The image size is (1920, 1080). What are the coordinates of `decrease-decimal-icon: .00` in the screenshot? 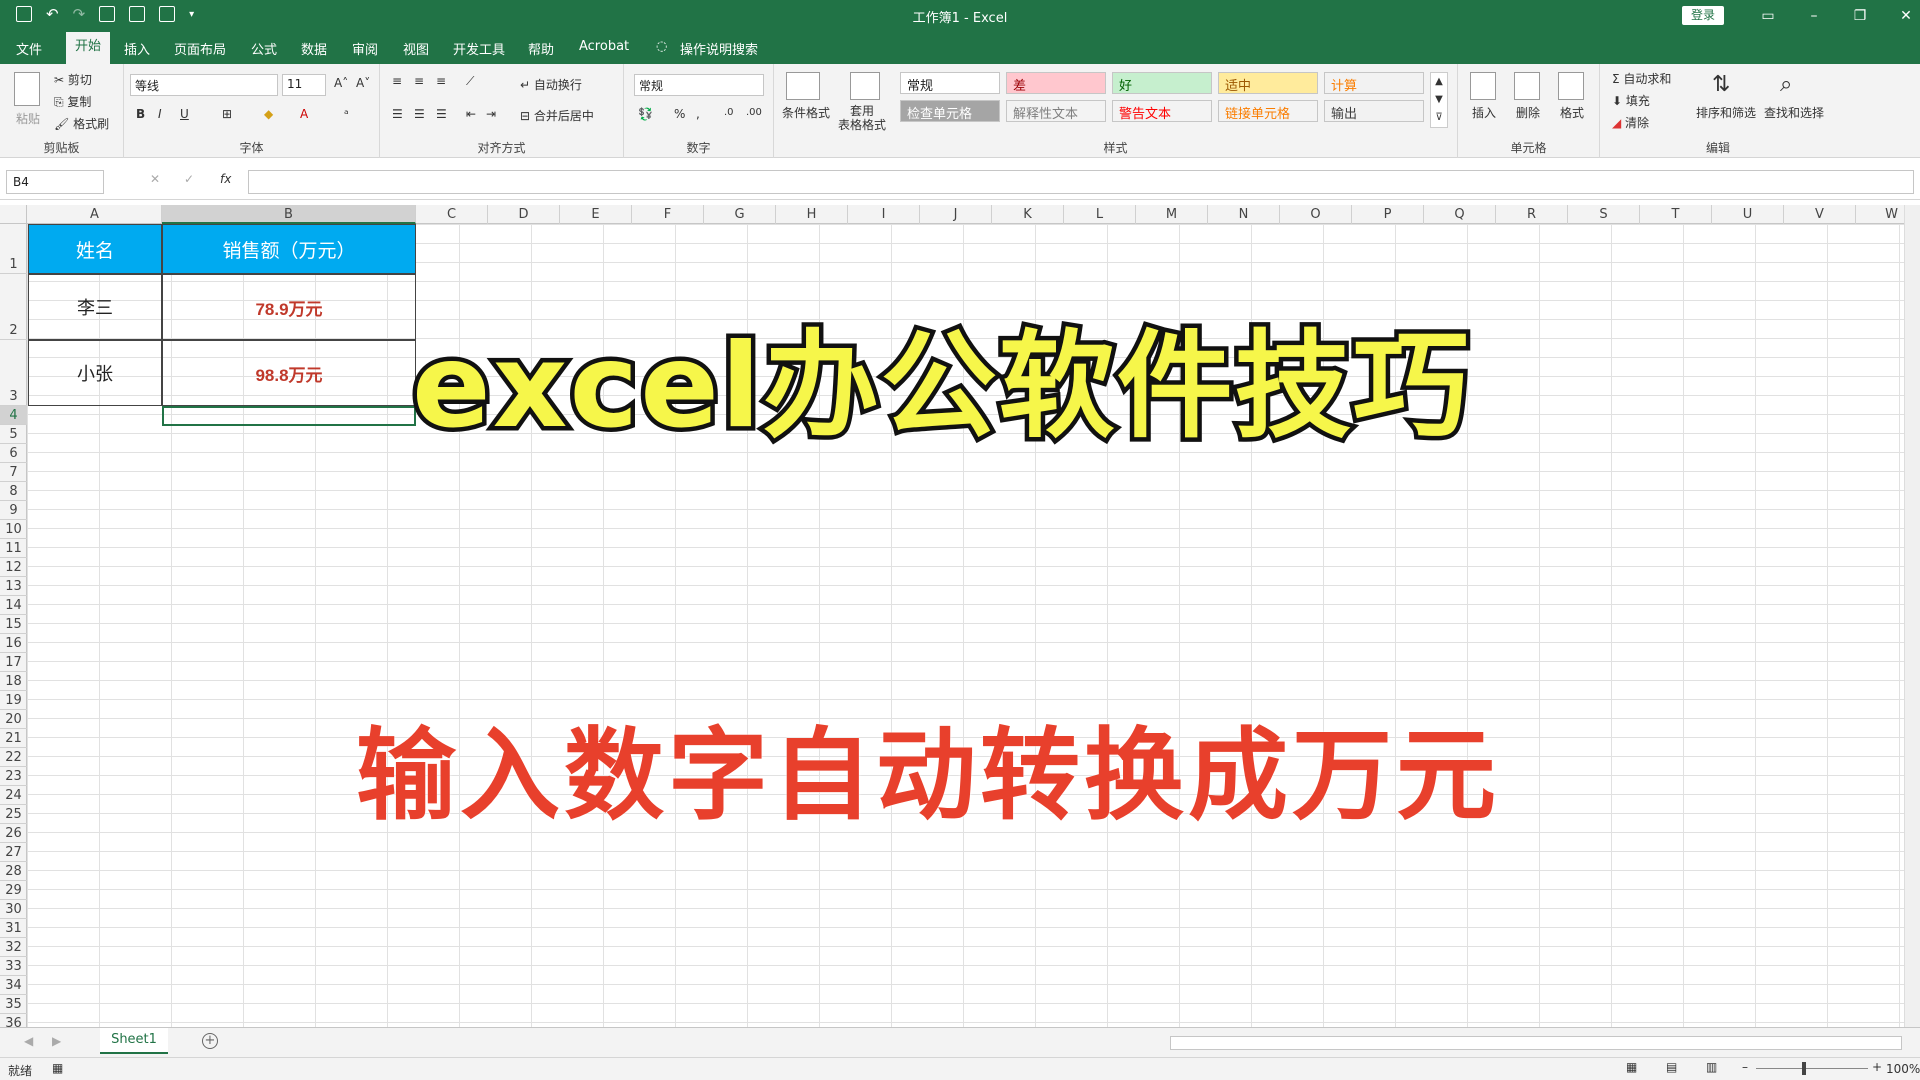 It's located at (754, 112).